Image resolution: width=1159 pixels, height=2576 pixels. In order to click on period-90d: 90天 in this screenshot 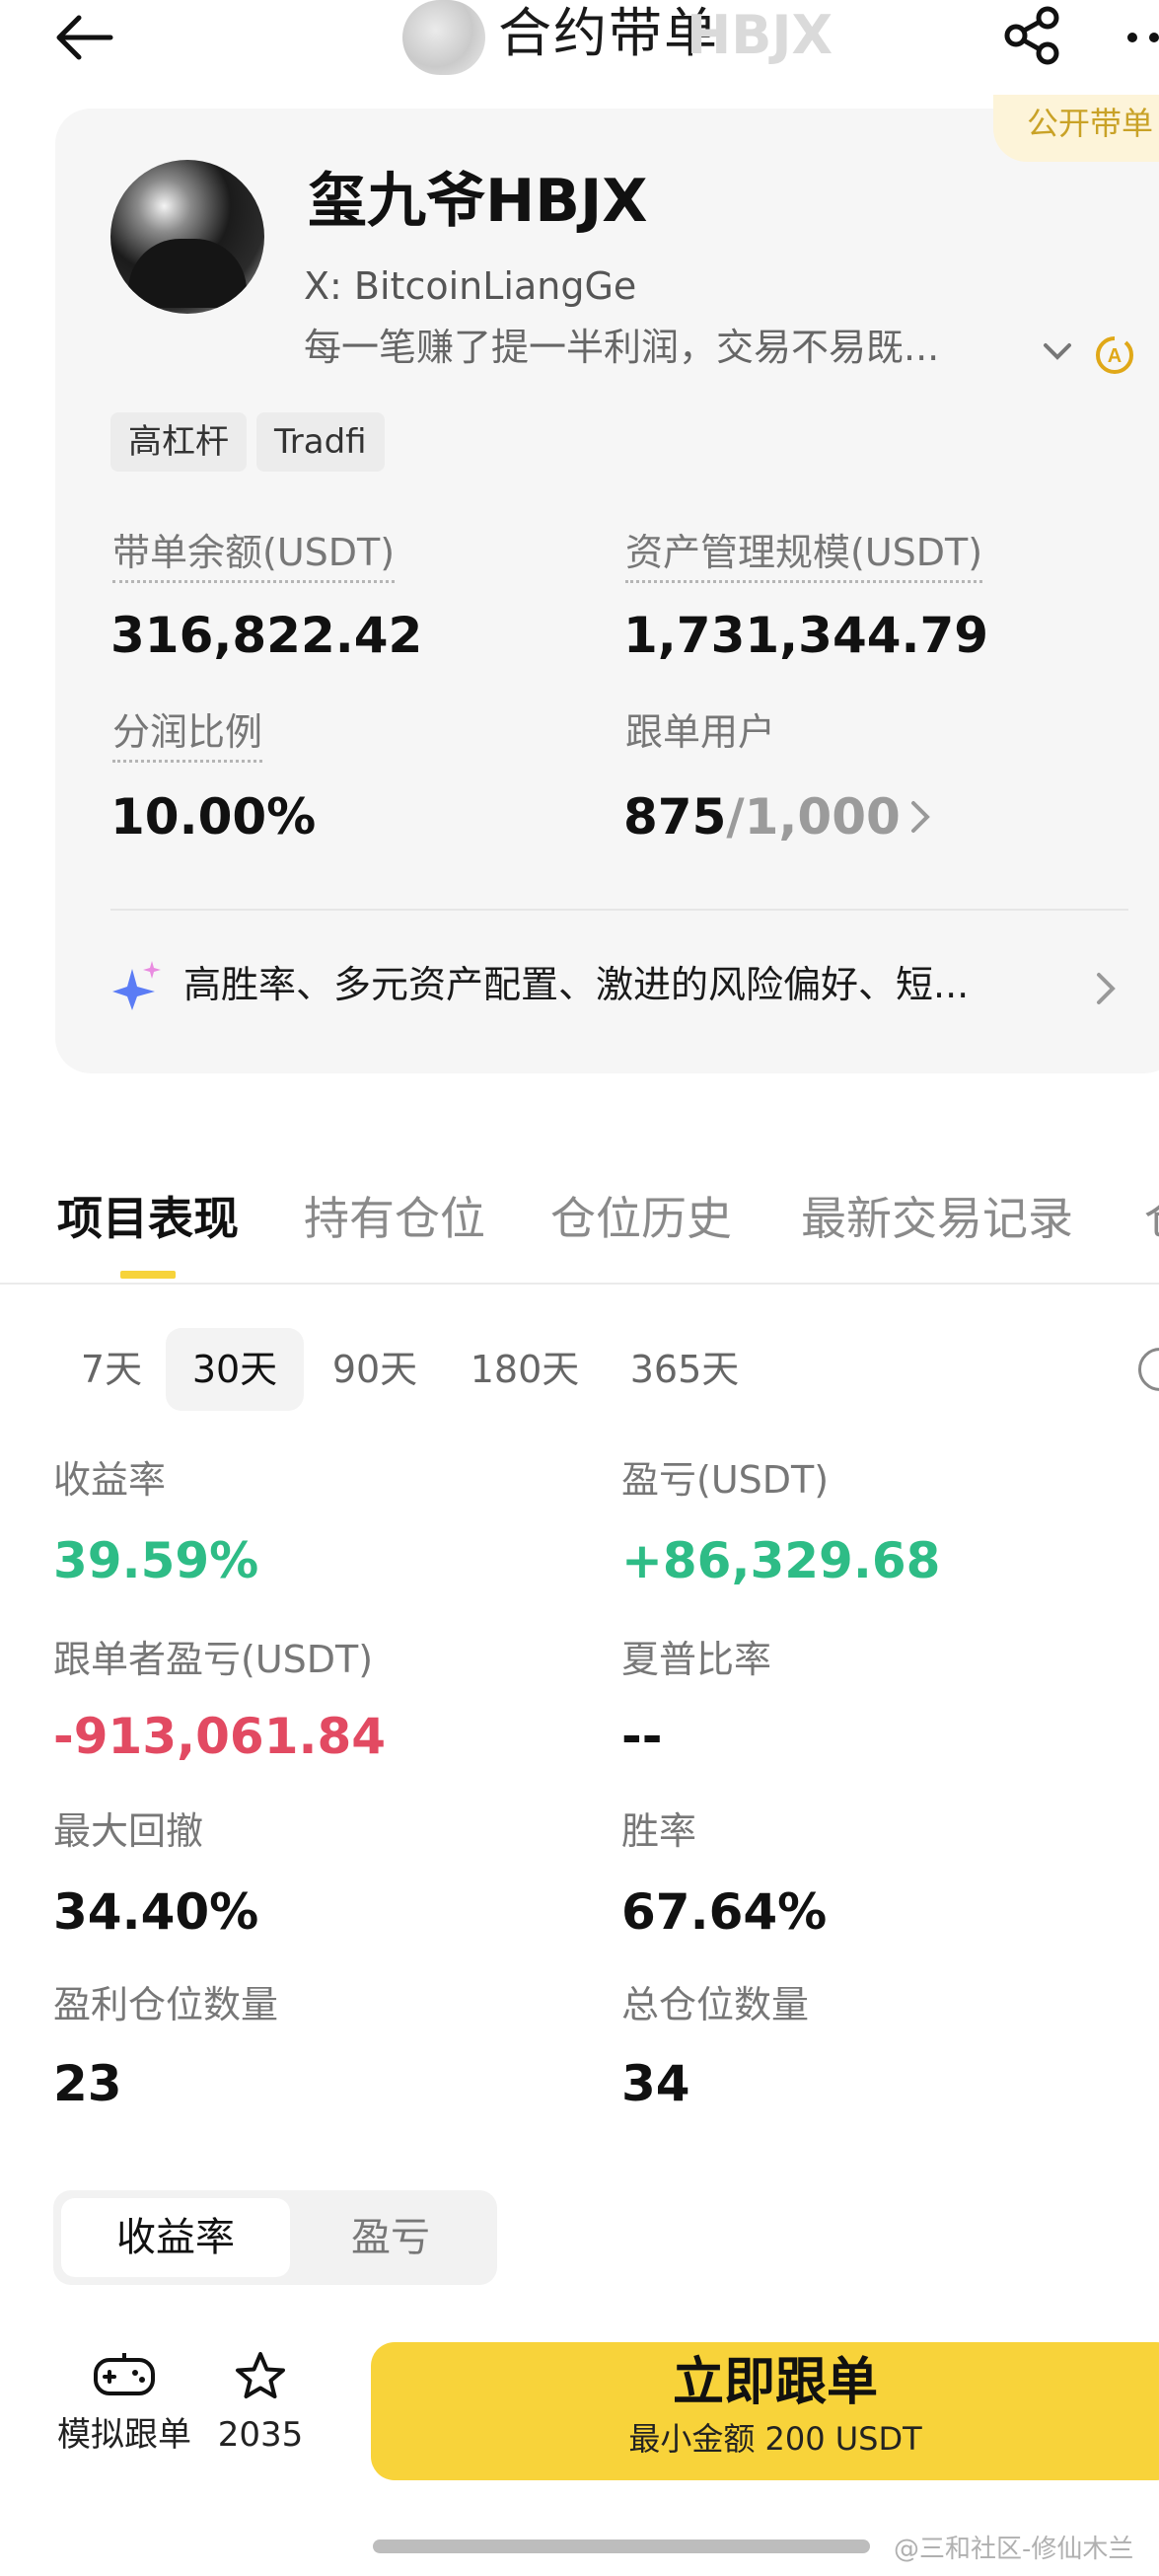, I will do `click(375, 1369)`.